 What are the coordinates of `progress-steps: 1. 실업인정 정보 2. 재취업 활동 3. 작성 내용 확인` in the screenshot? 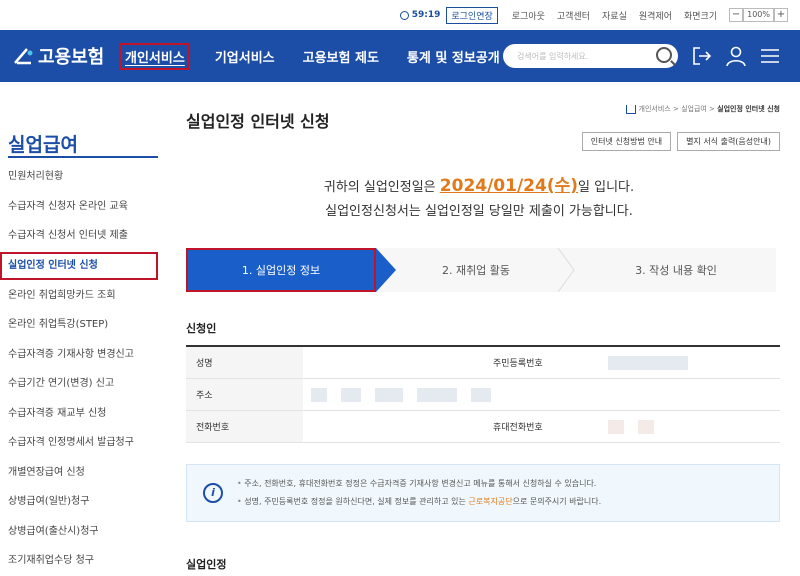 It's located at (481, 270).